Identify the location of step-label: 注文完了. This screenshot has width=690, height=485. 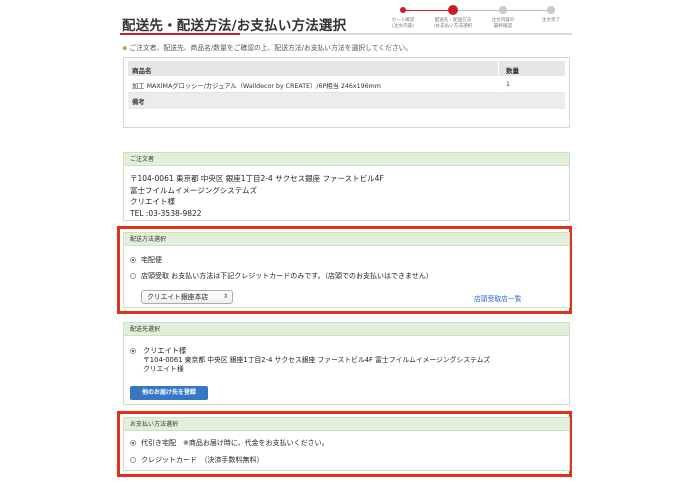
(551, 20).